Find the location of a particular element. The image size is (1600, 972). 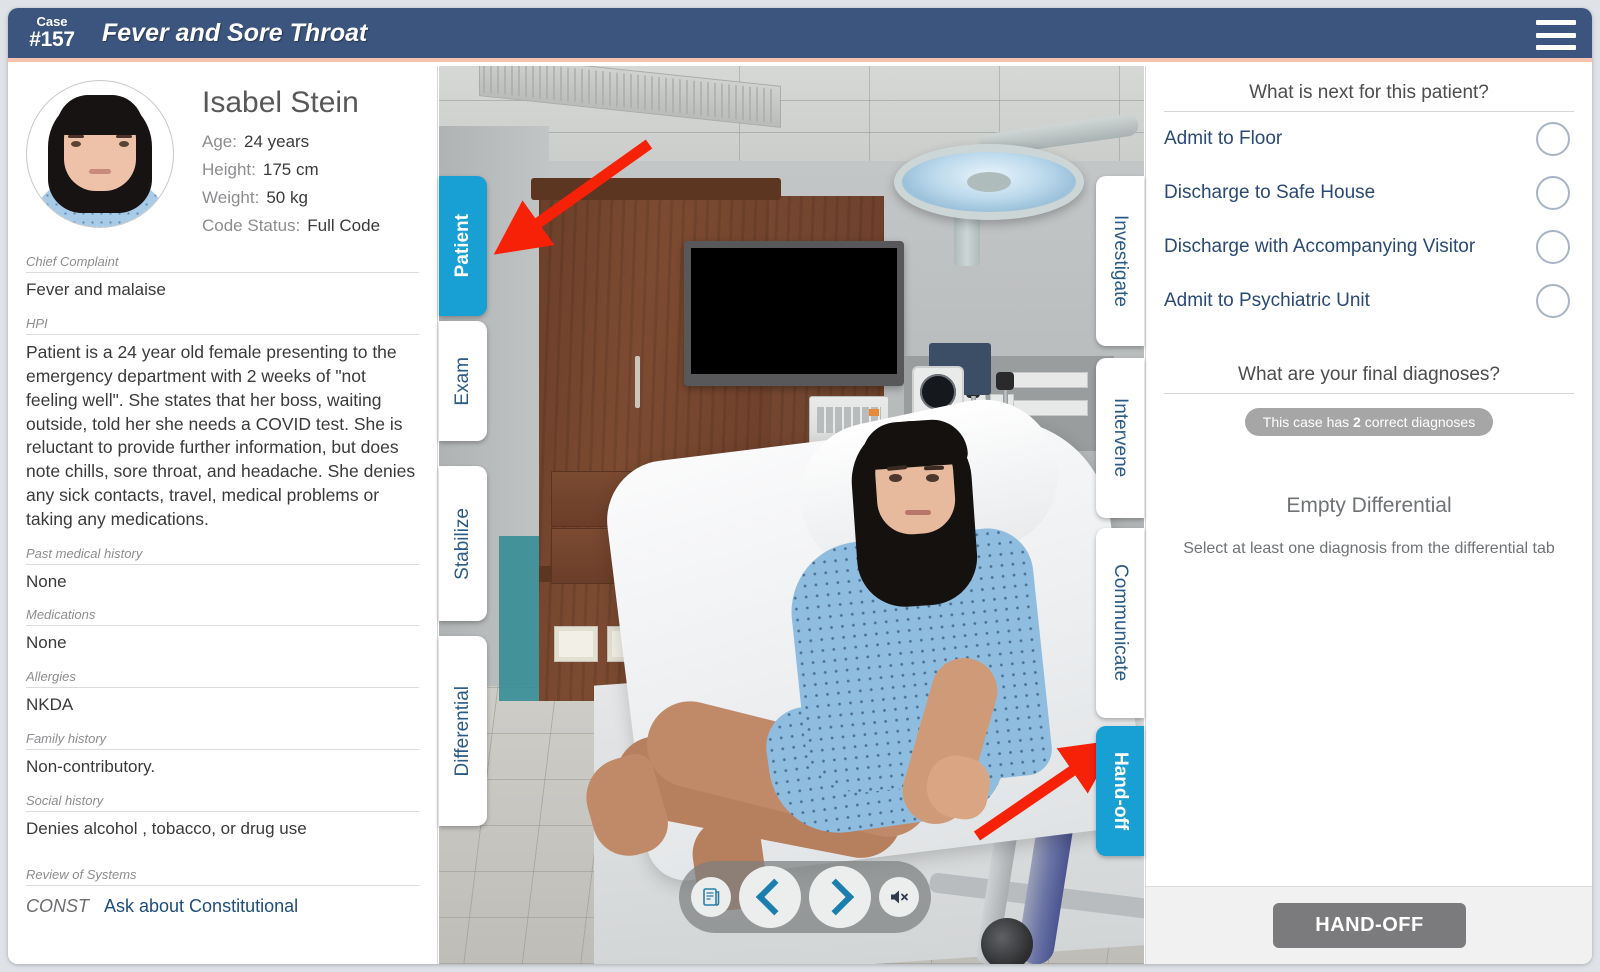

tab-communicate: Communicate is located at coordinates (1120, 623).